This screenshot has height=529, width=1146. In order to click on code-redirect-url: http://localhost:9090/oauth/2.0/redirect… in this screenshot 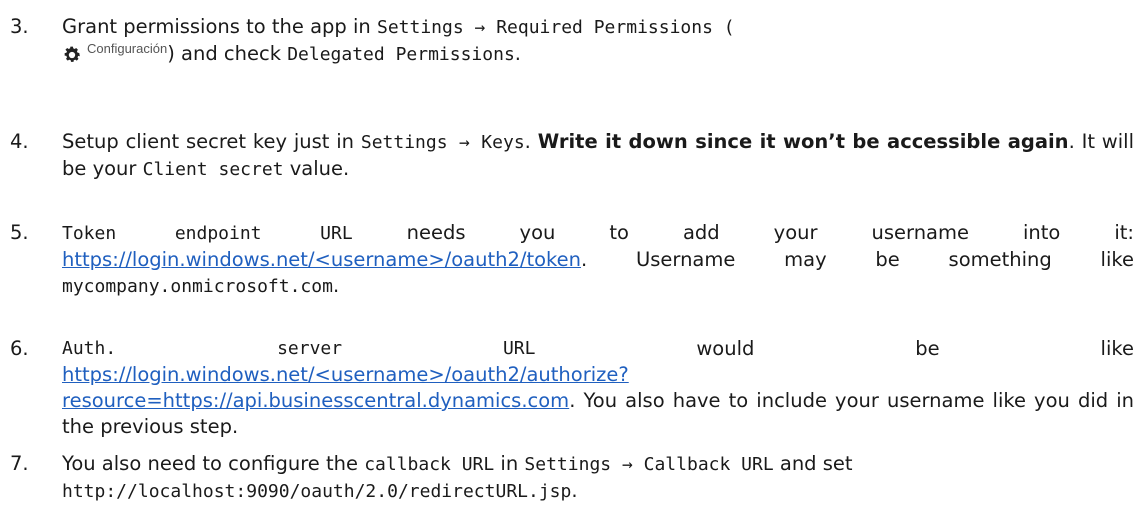, I will do `click(317, 491)`.